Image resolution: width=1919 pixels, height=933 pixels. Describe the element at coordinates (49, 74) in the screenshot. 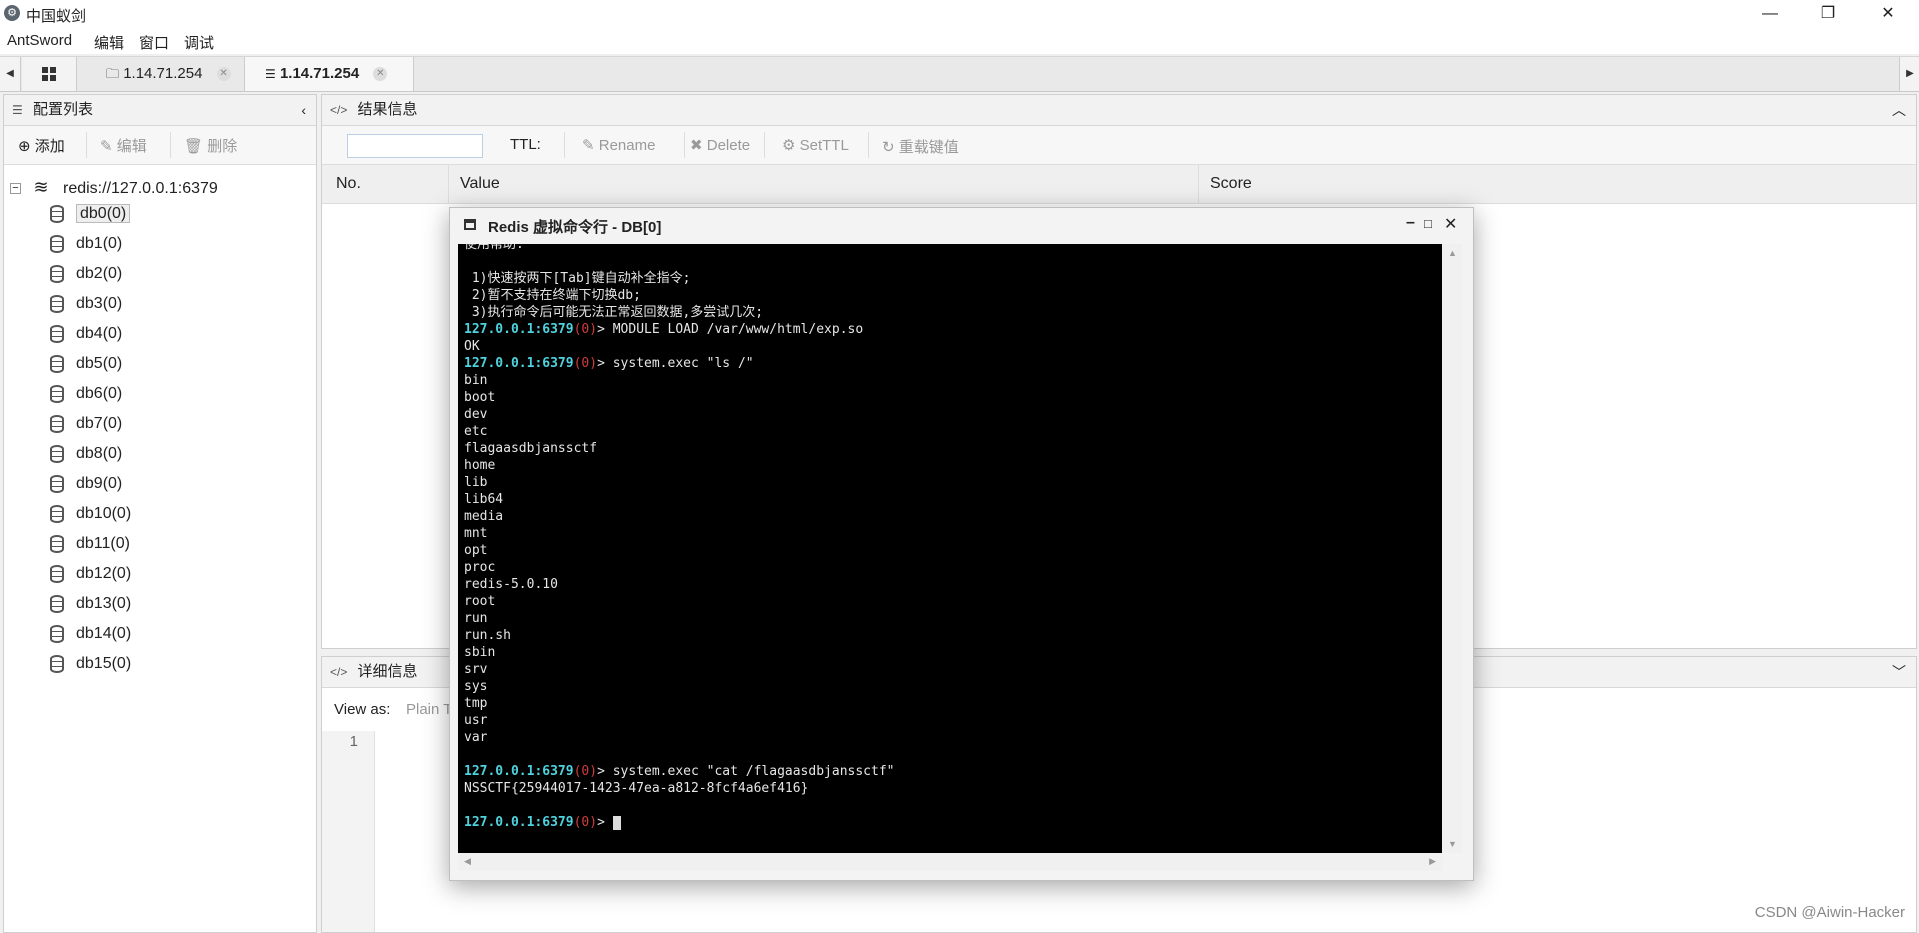

I see `tab-home` at that location.